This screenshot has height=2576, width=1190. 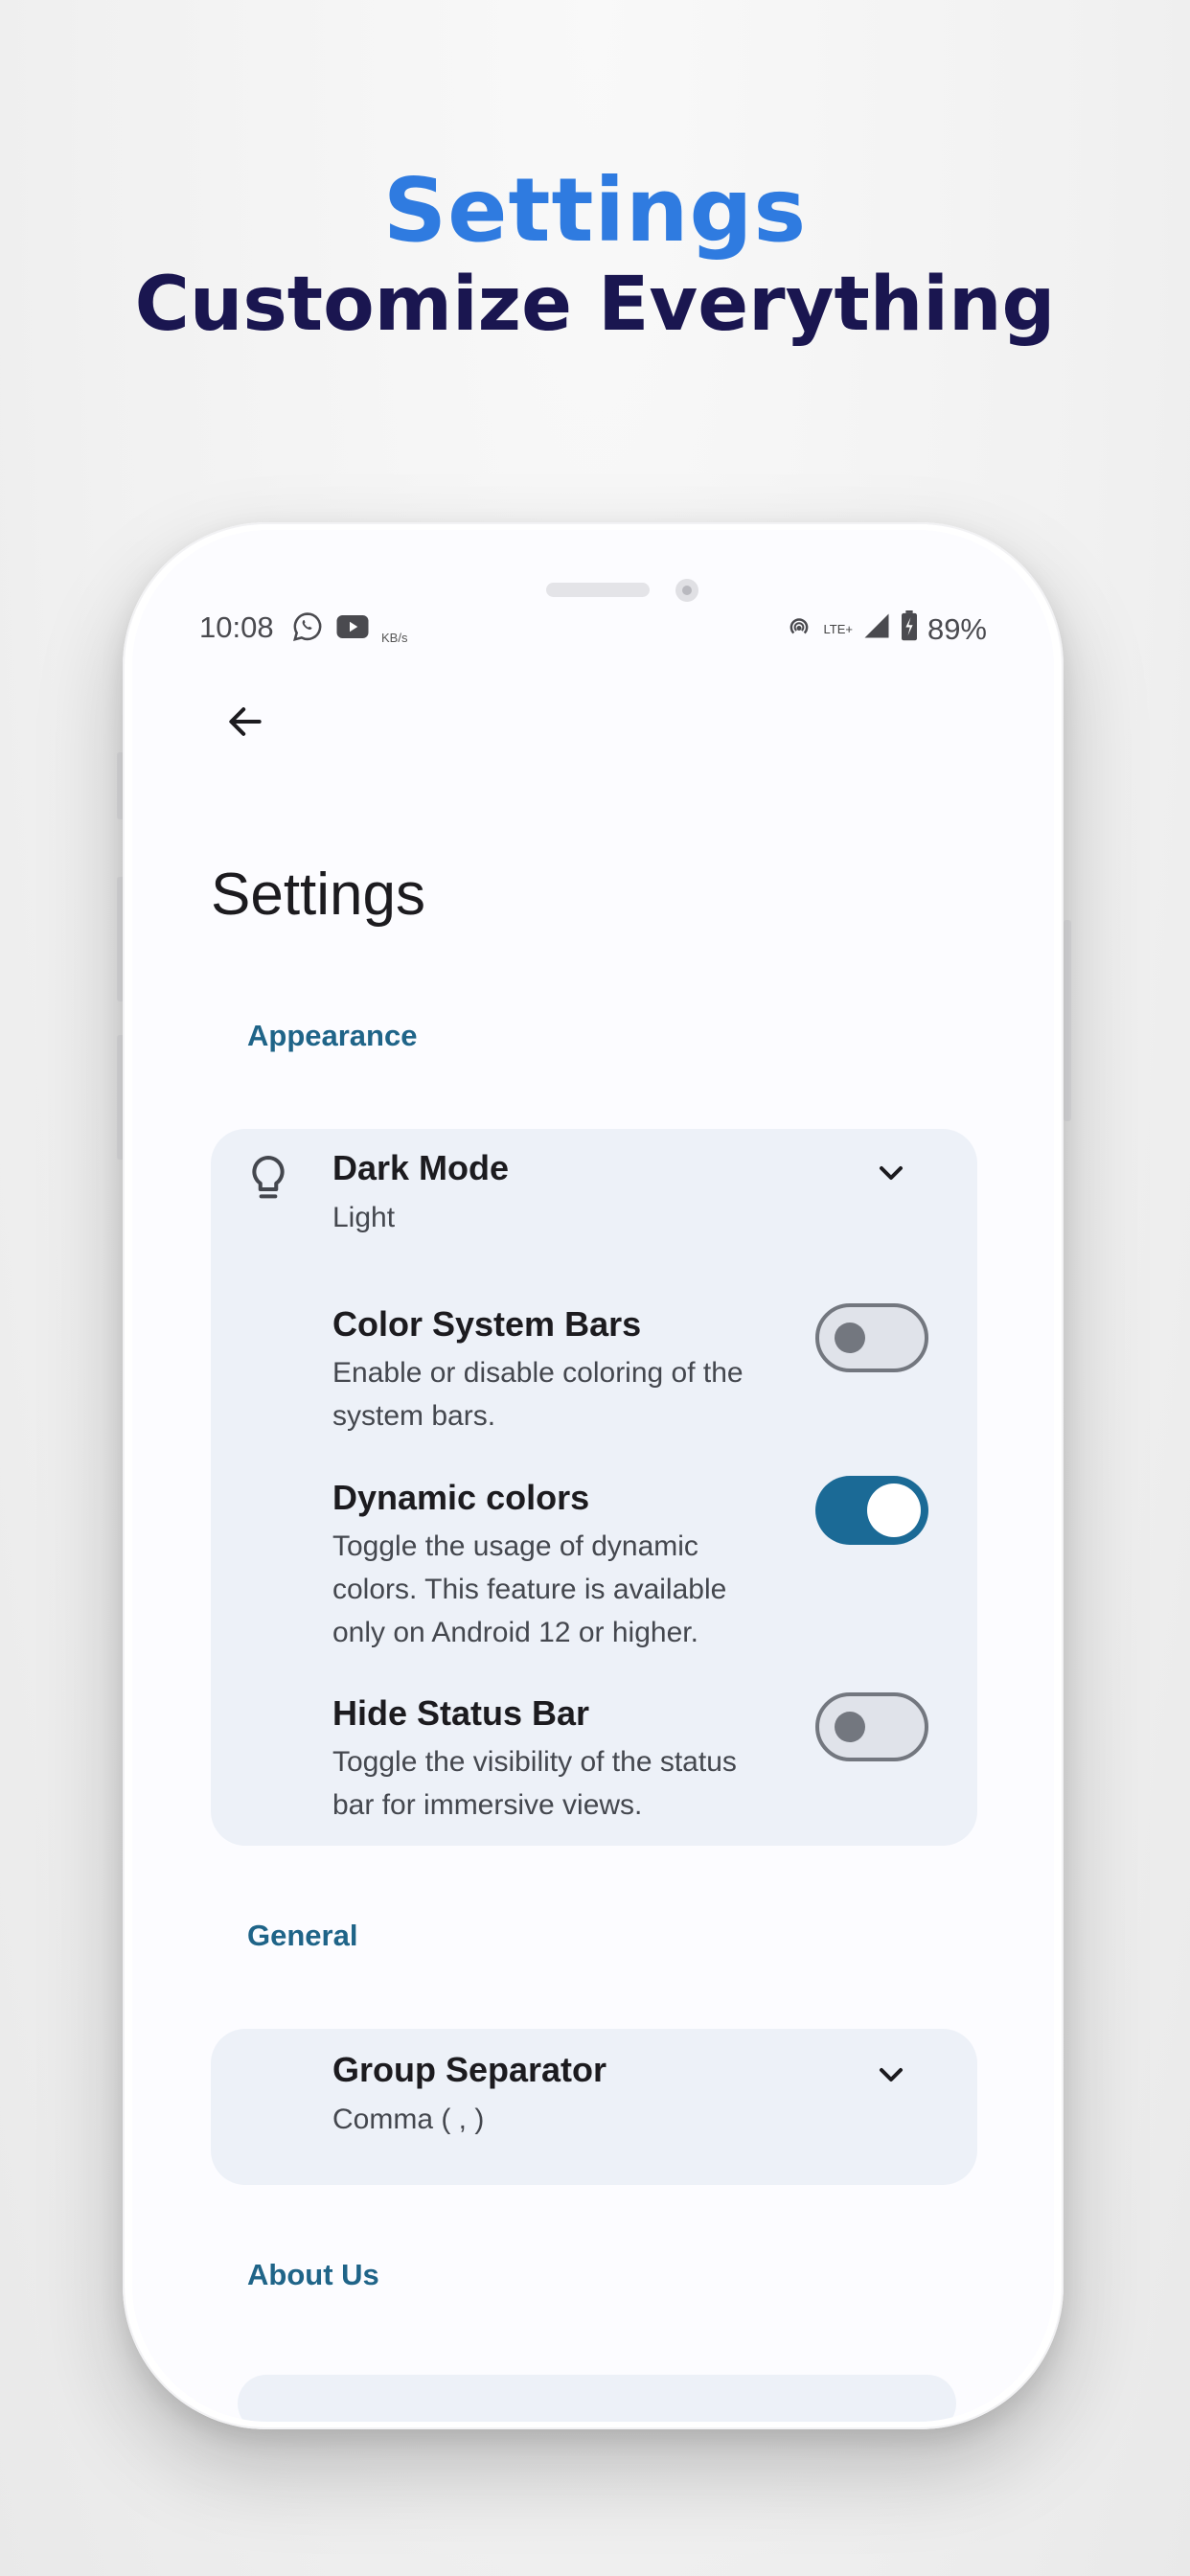 What do you see at coordinates (409, 2119) in the screenshot?
I see `group-separator-value: Comma ( , )` at bounding box center [409, 2119].